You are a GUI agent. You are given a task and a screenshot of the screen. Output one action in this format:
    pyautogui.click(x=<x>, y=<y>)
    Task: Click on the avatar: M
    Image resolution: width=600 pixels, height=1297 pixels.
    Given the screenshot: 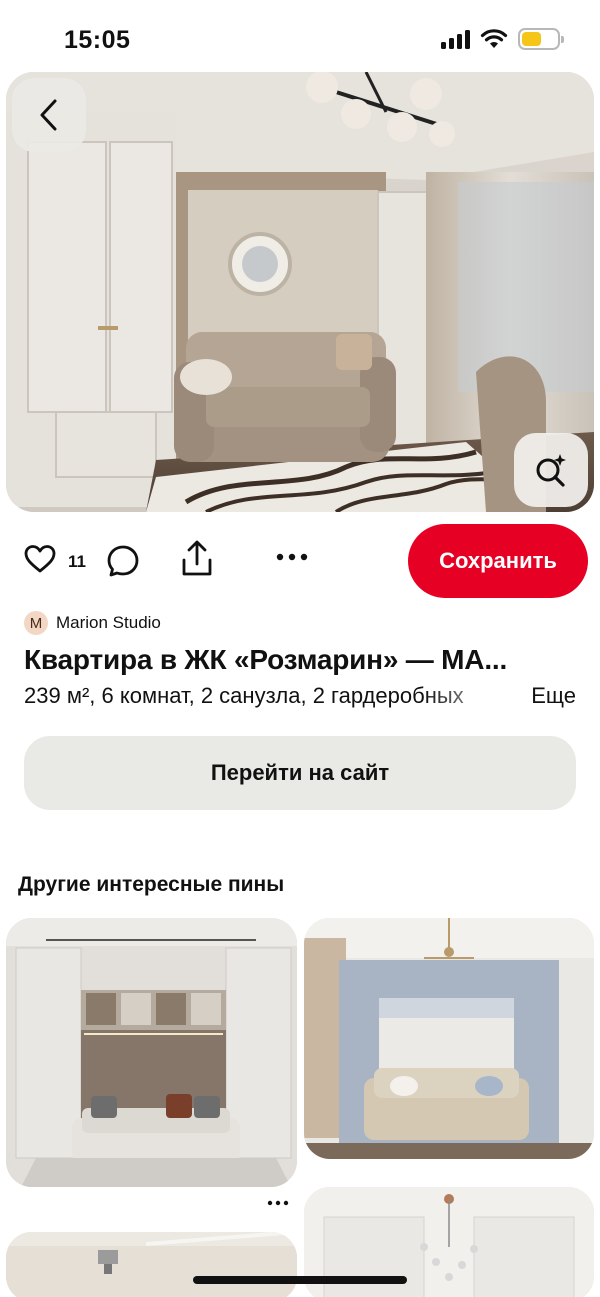 What is the action you would take?
    pyautogui.click(x=36, y=623)
    